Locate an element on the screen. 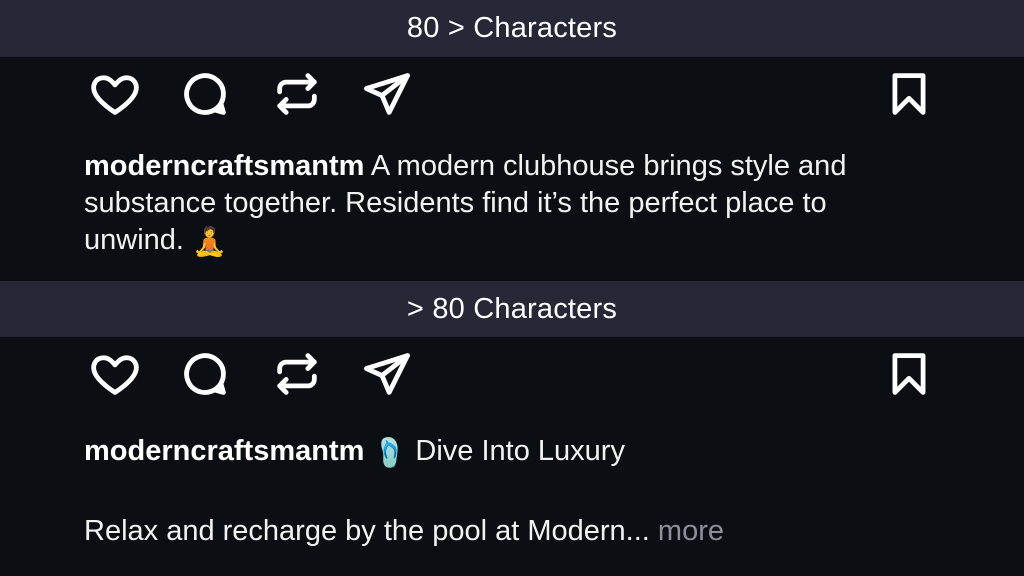 The width and height of the screenshot is (1024, 576). section-banner-over-80-characters: > 80 Characters is located at coordinates (512, 309).